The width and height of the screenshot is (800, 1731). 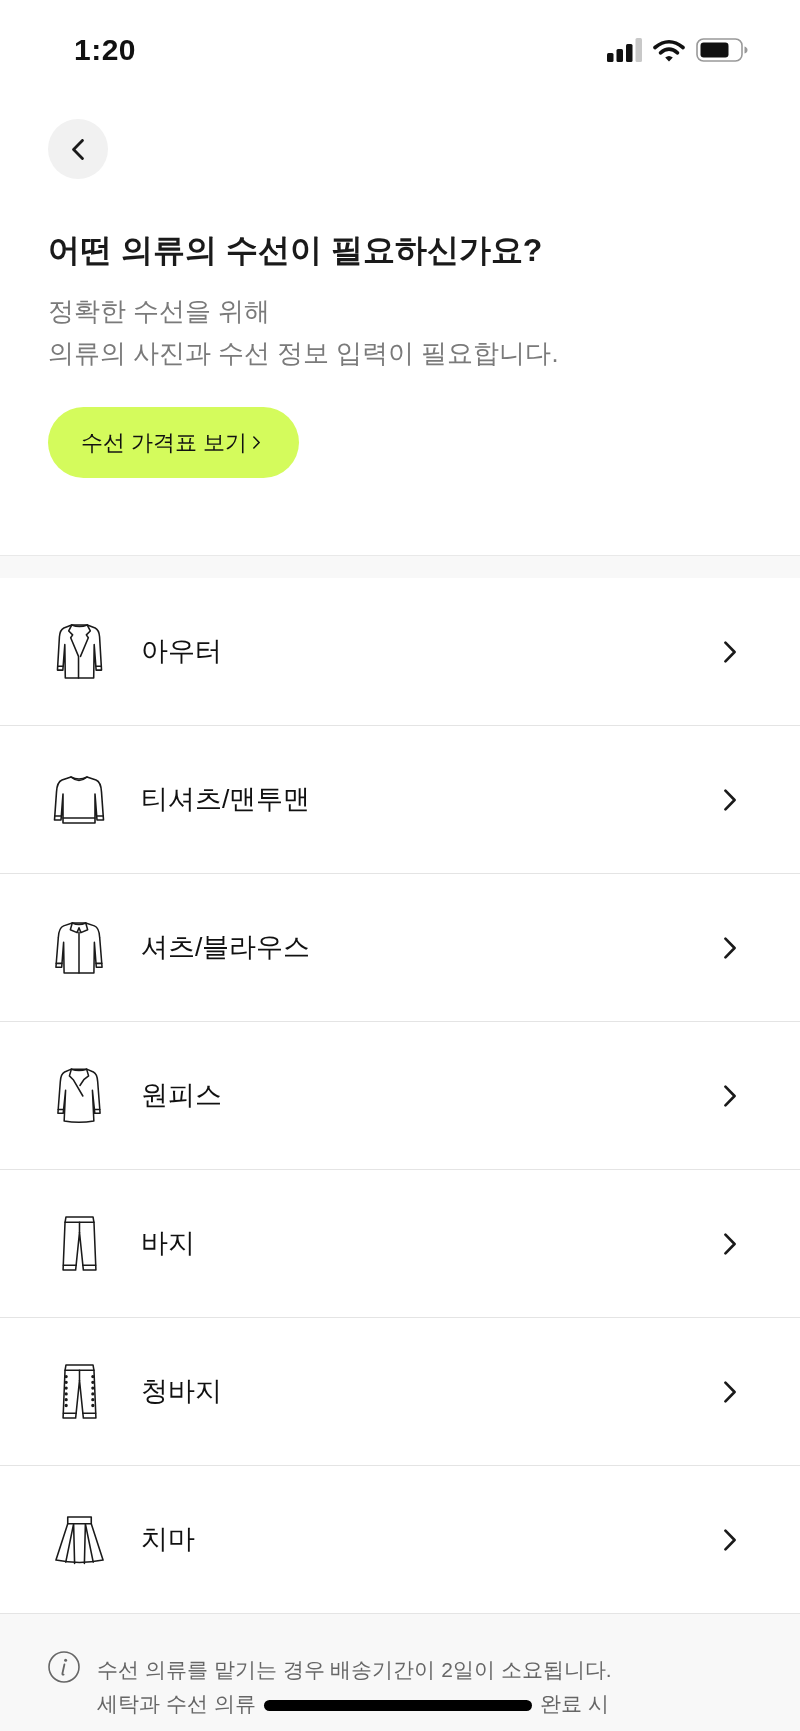 I want to click on shirt-icon, so click(x=79, y=947).